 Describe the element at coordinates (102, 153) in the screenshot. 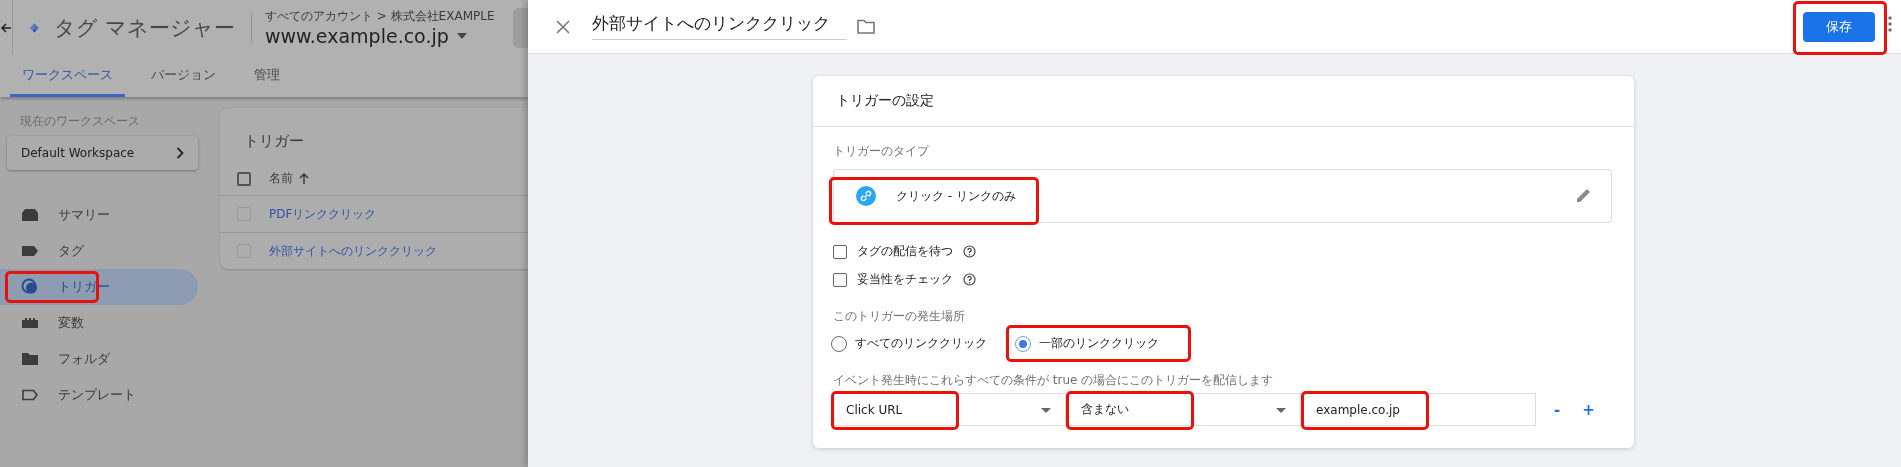

I see `workspace-selector: Default Workspace` at that location.